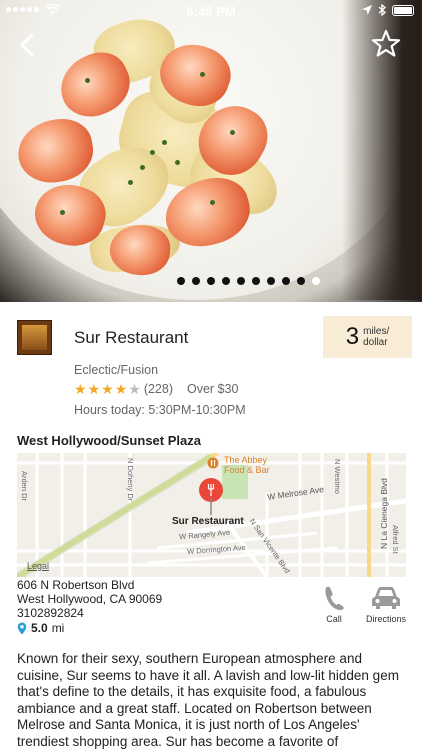  What do you see at coordinates (352, 336) in the screenshot?
I see `value-number: 3` at bounding box center [352, 336].